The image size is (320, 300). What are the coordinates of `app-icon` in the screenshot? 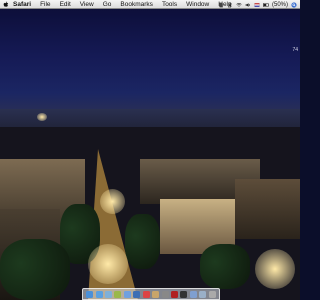 It's located at (174, 294).